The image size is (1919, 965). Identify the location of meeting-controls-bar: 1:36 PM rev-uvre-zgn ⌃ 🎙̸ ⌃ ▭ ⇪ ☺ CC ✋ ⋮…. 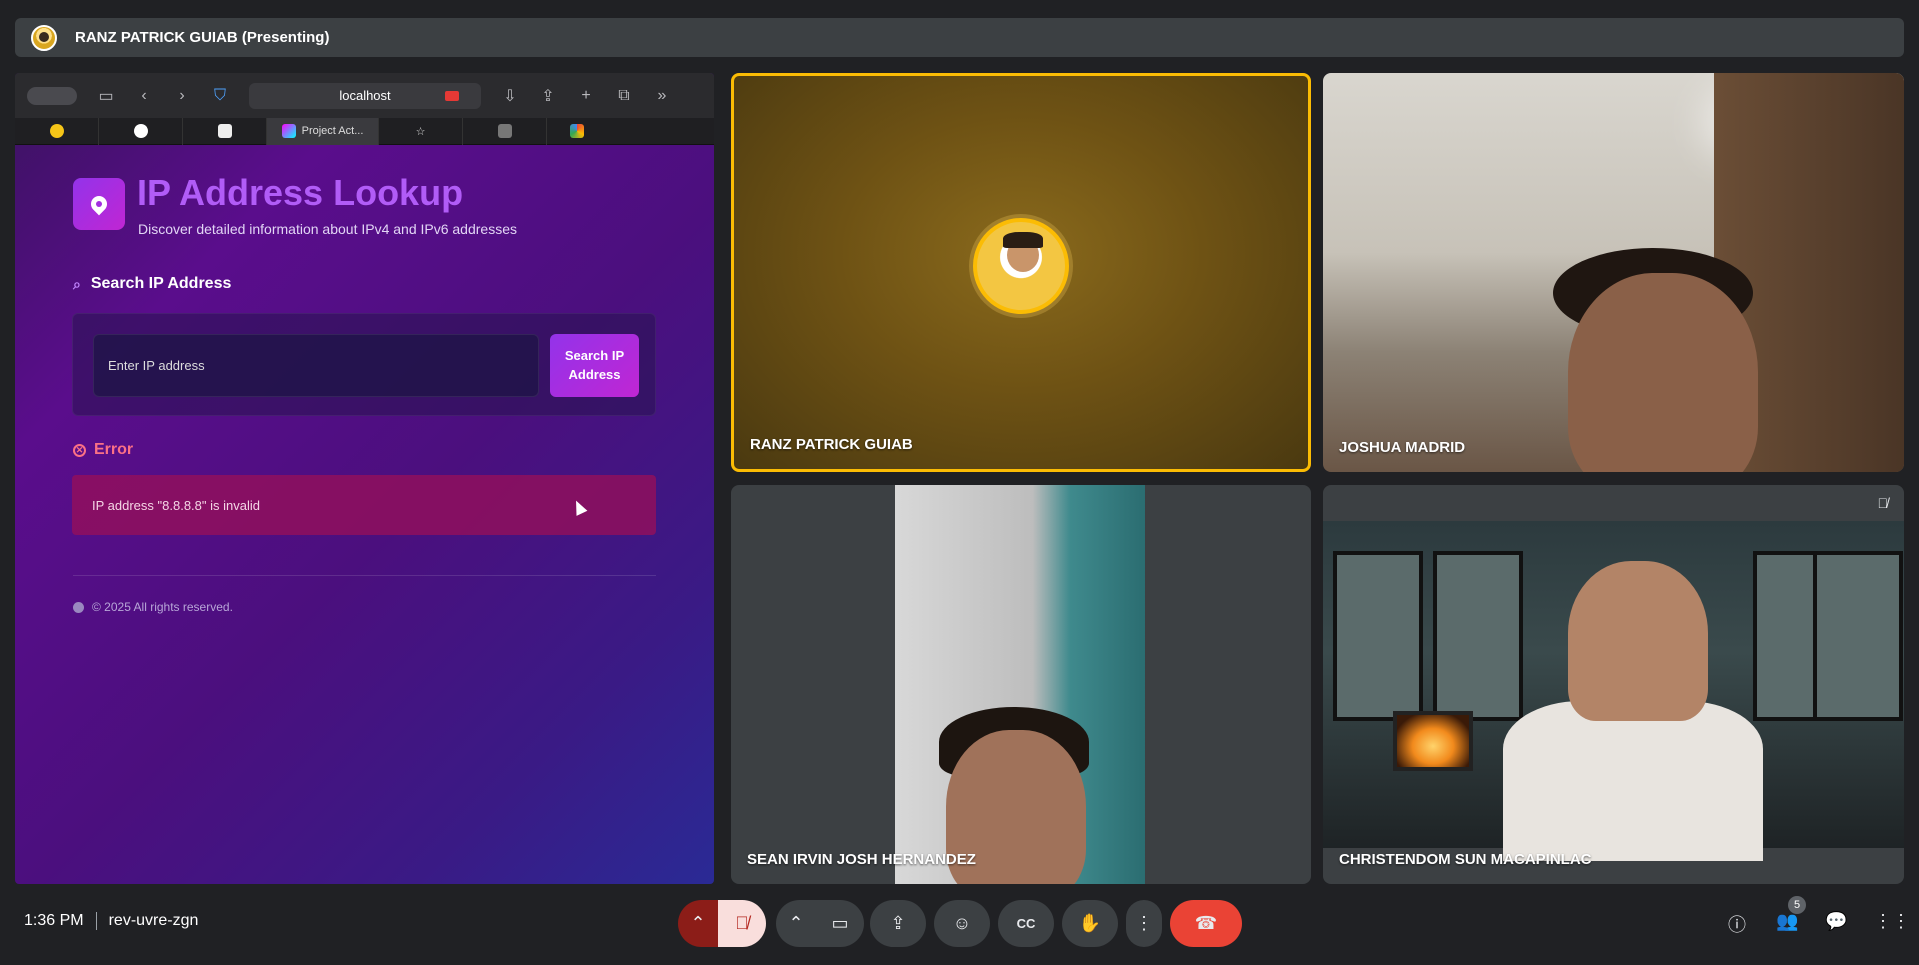
(959, 930).